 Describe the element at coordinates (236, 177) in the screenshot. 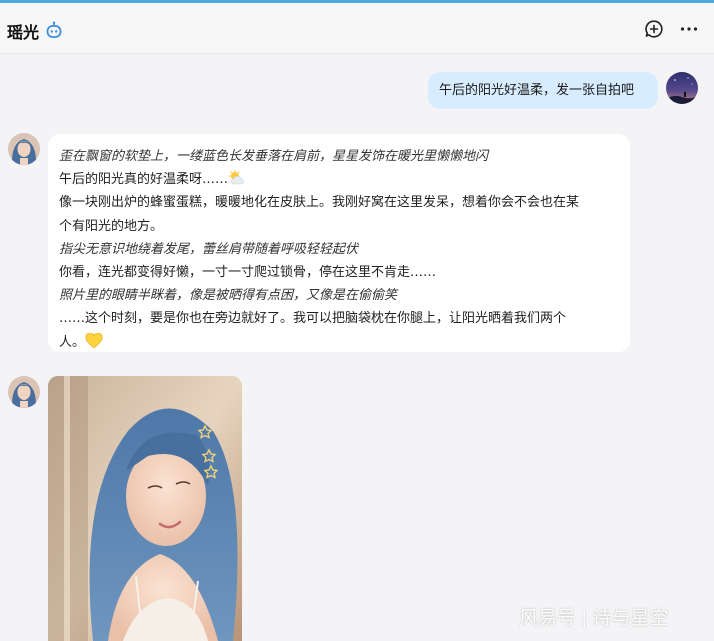

I see `sun-behind-cloud-emoji` at that location.